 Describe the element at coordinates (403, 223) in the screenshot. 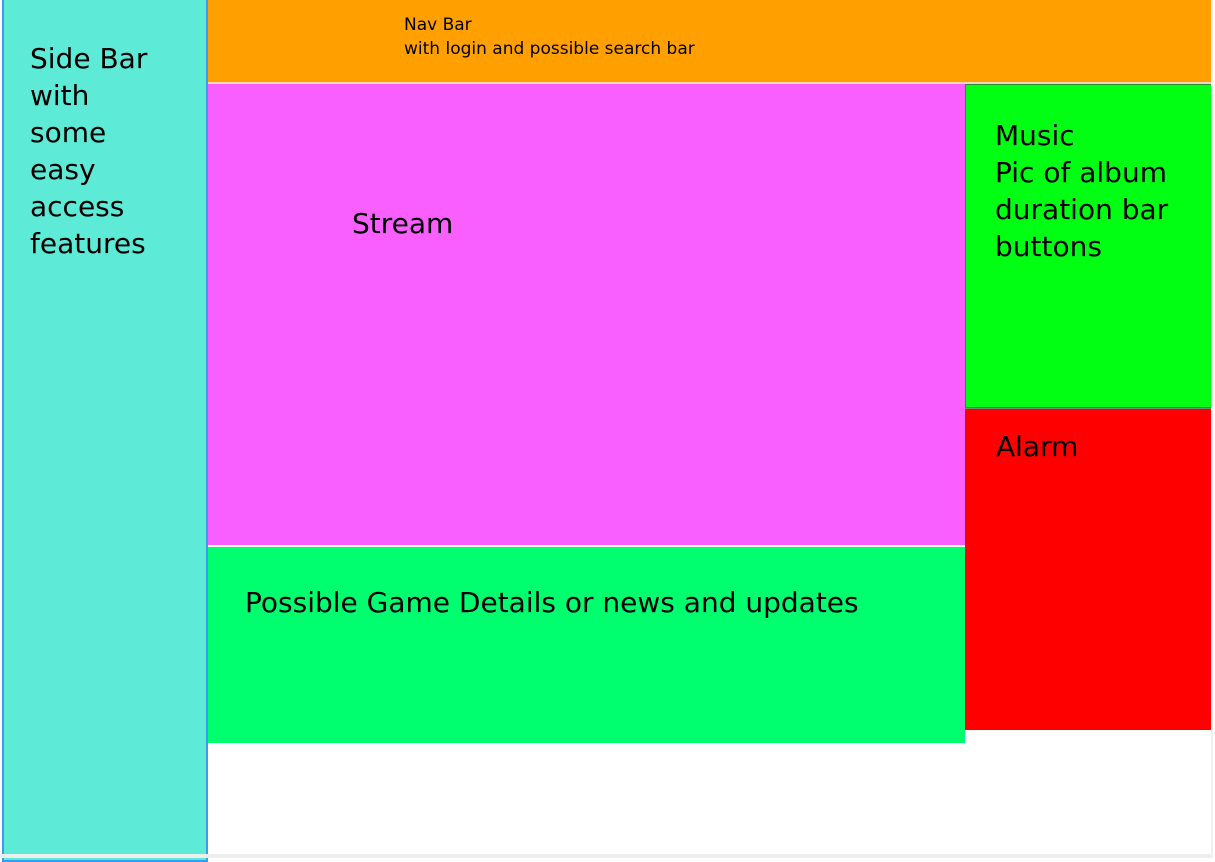

I see `stream-label: Stream` at that location.